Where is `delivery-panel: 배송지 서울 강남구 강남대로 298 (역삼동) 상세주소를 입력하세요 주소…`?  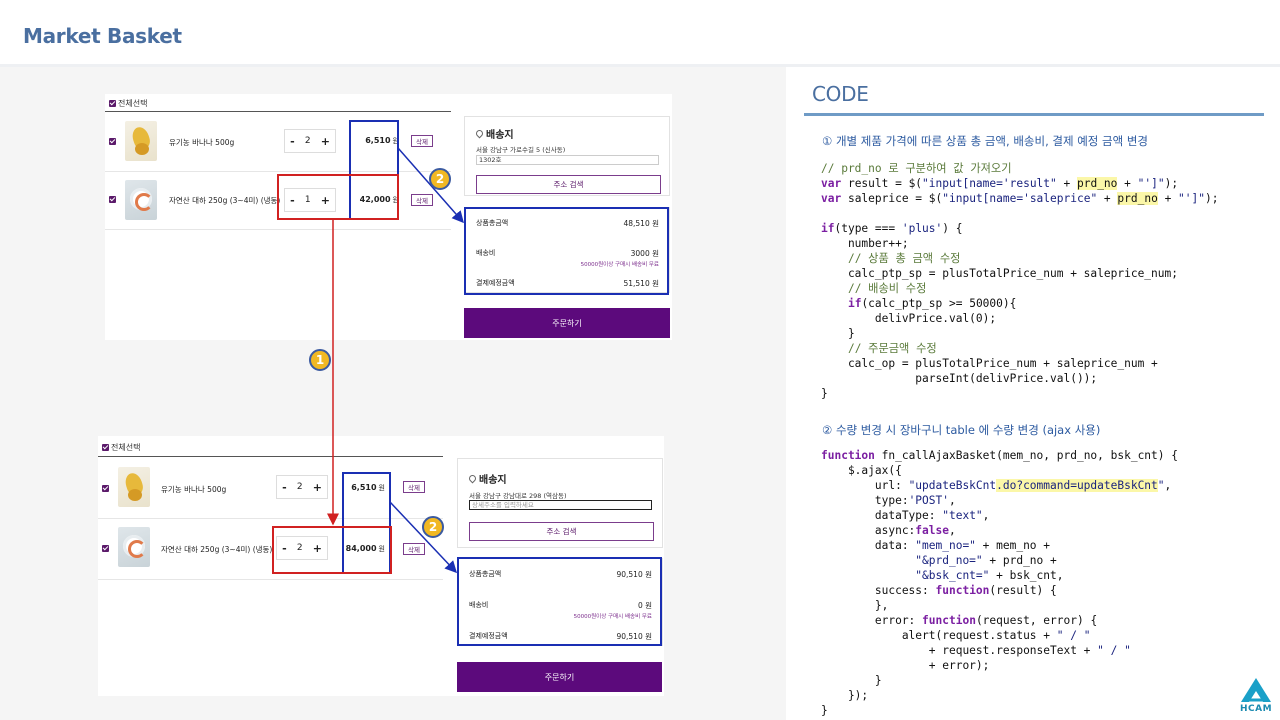 delivery-panel: 배송지 서울 강남구 강남대로 298 (역삼동) 상세주소를 입력하세요 주소… is located at coordinates (560, 503).